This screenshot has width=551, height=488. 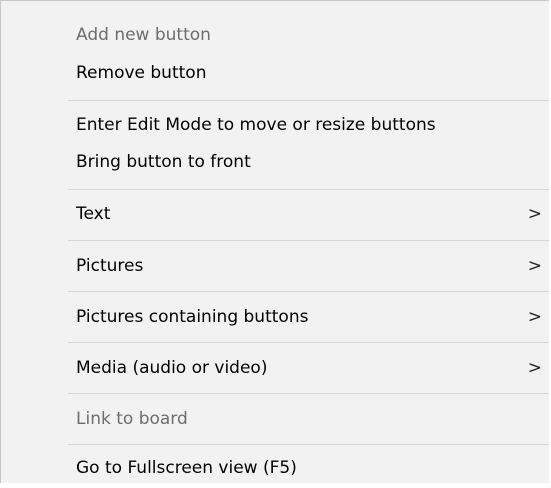 I want to click on menu-item-label: Go to Fullscreen view (F5), so click(x=186, y=468).